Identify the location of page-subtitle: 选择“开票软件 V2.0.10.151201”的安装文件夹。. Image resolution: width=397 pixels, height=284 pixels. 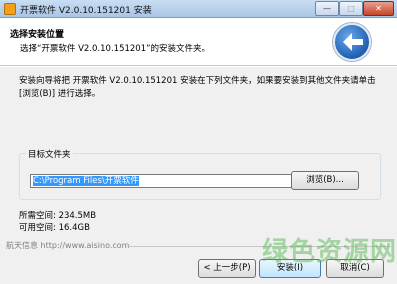
(115, 49).